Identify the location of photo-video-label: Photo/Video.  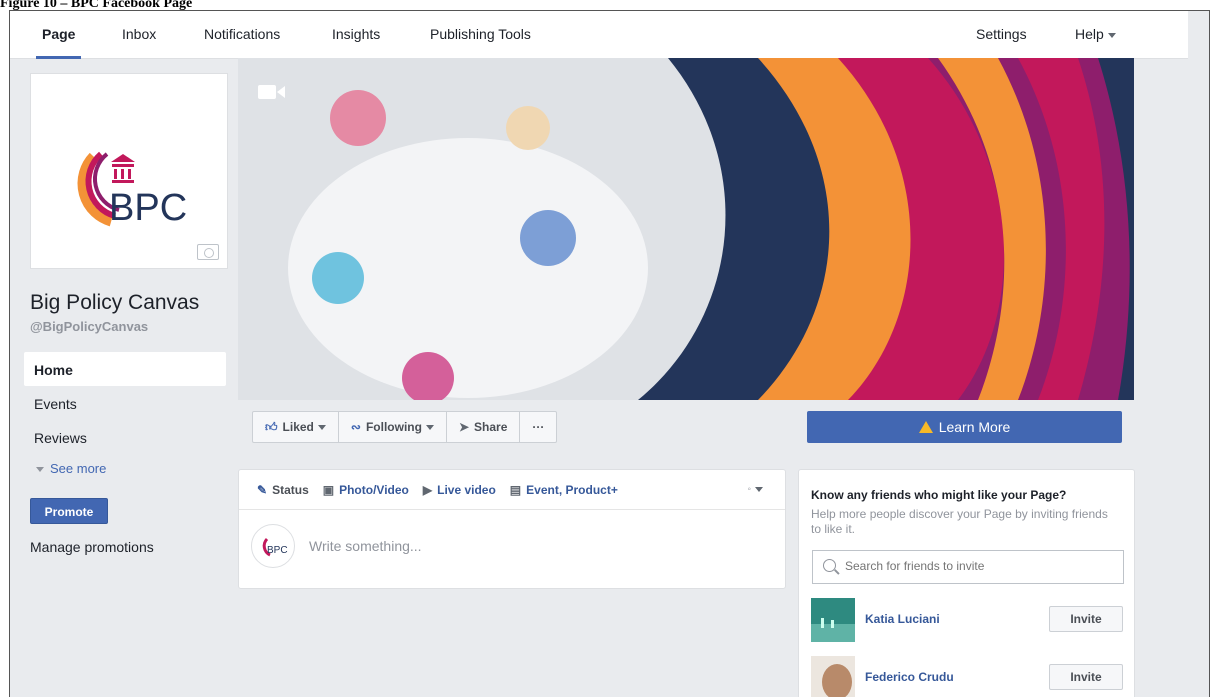
(374, 489).